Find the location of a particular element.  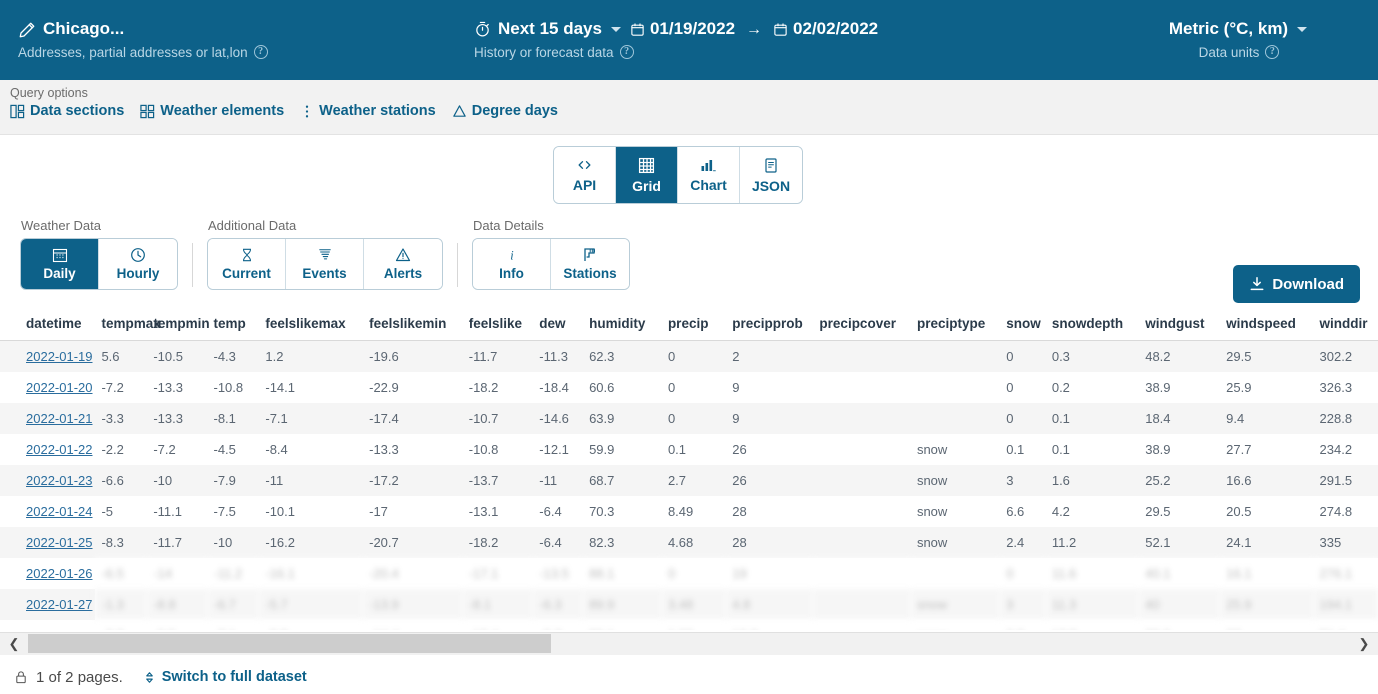

column-header-tempmin: tempmin is located at coordinates (178, 326).